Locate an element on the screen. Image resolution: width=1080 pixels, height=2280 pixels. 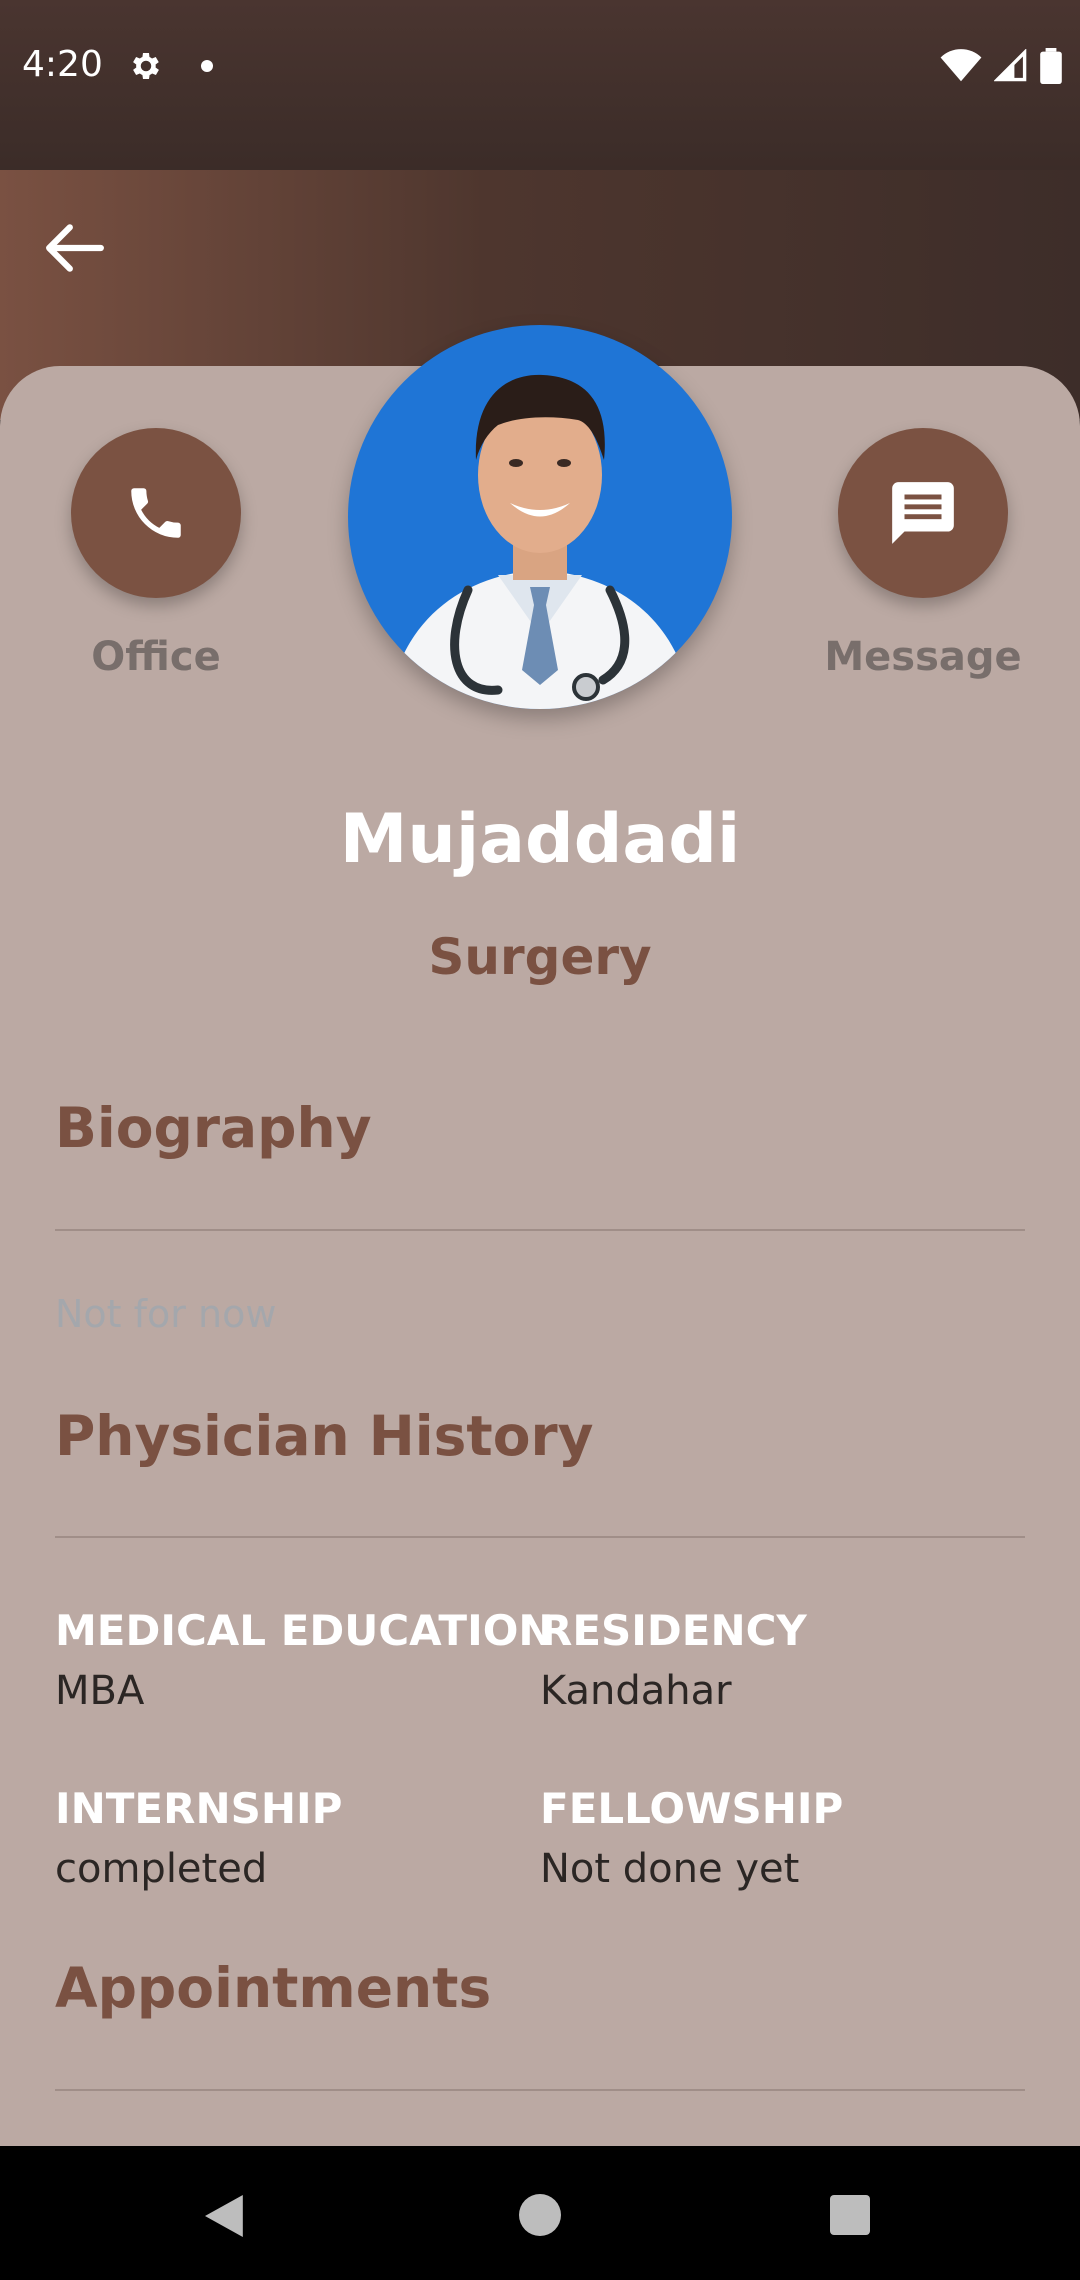
biography-title: Biography is located at coordinates (213, 1128).